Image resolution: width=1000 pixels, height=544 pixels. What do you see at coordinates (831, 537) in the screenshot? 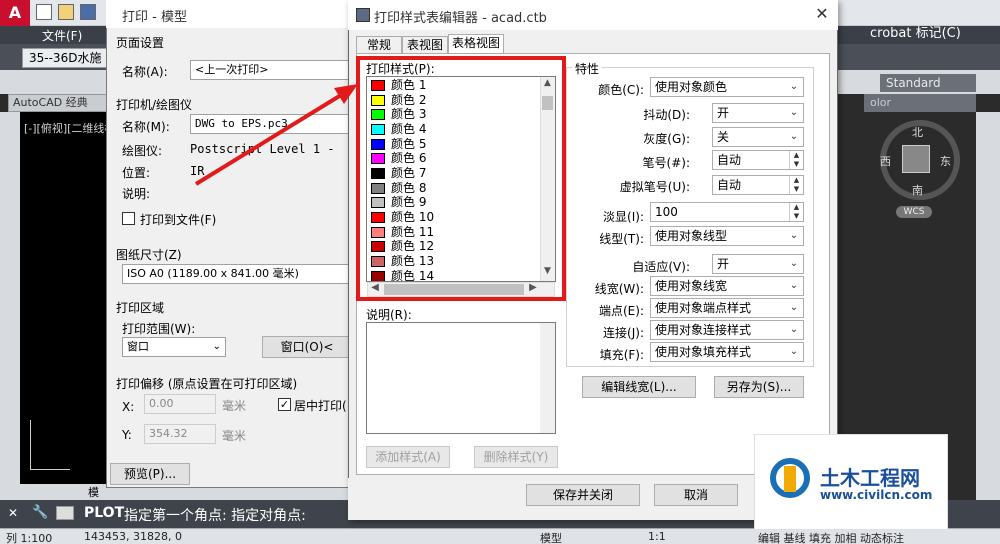
I see `status-toggles: 编辑 基线 填充 加相 动态标注` at bounding box center [831, 537].